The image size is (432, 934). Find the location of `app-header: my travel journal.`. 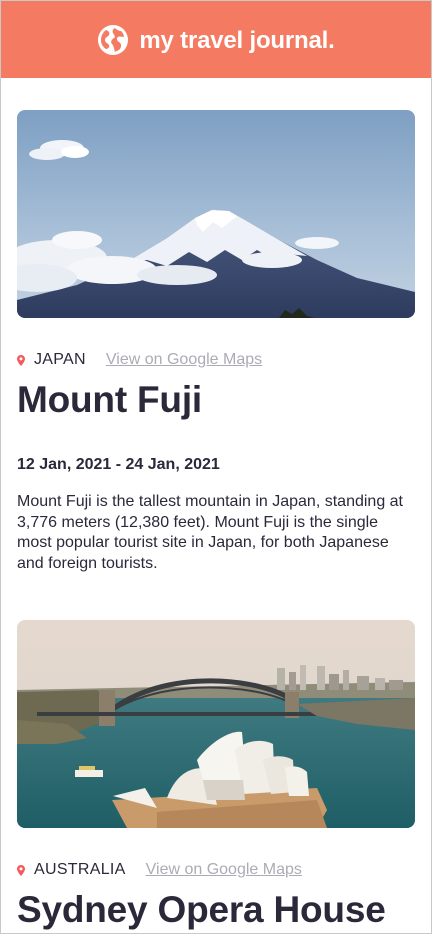

app-header: my travel journal. is located at coordinates (216, 39).